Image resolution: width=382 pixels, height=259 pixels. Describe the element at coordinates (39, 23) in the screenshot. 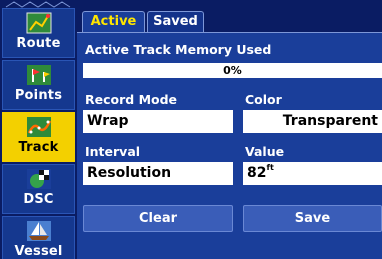

I see `route-icon` at that location.